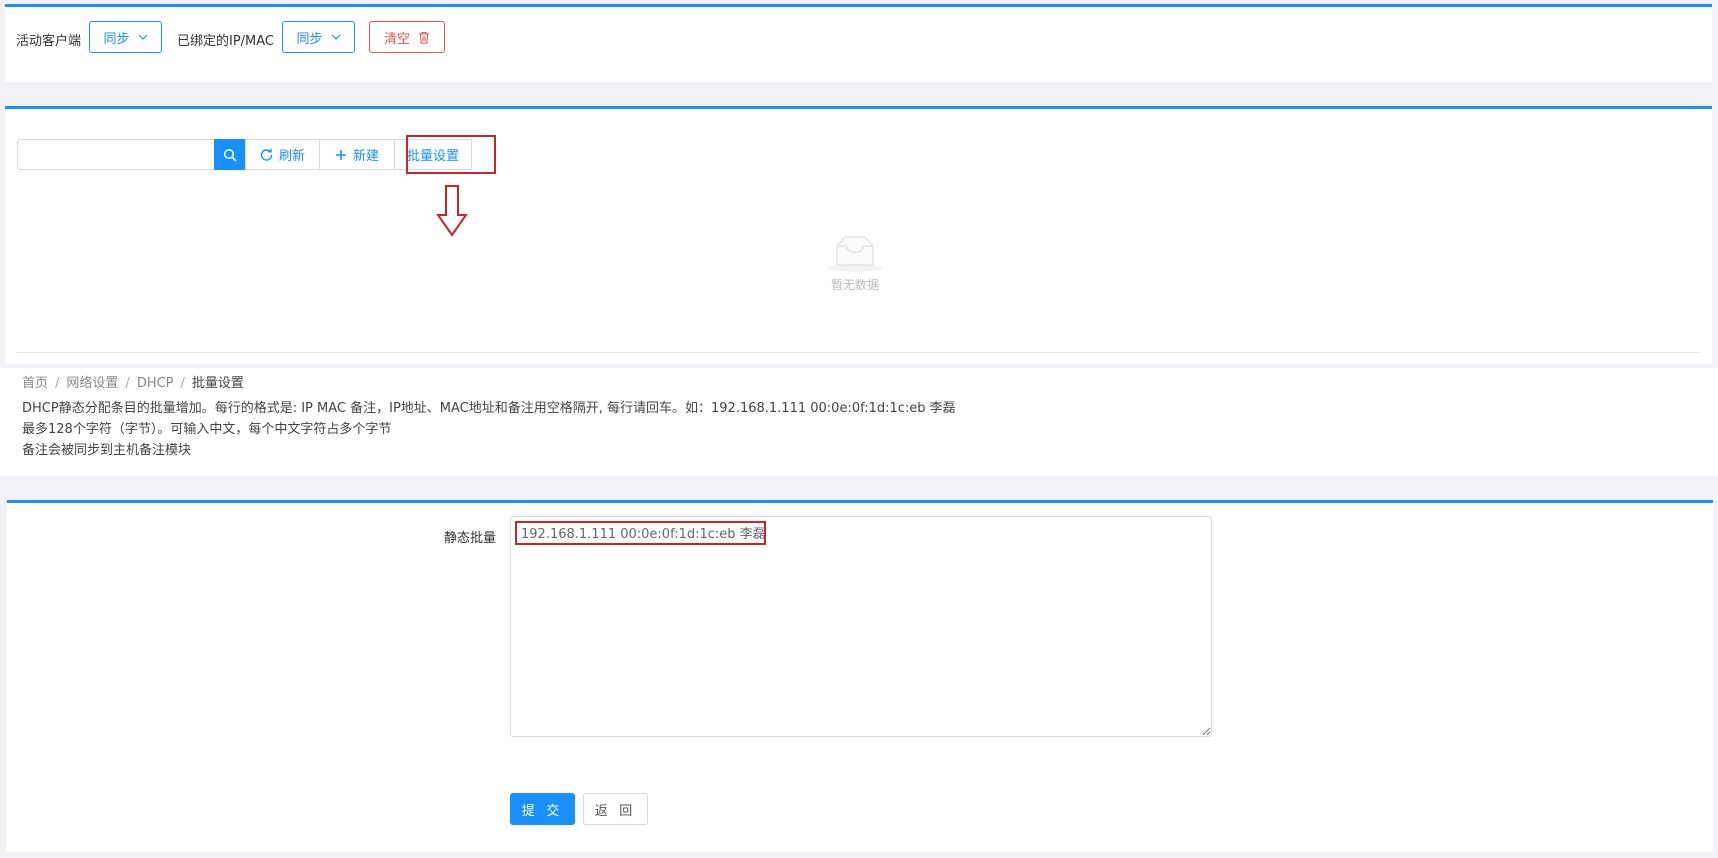 The height and width of the screenshot is (858, 1718). Describe the element at coordinates (858, 43) in the screenshot. I see `sync-panel: 活动客户端 同步 已绑定的IP/MAC 同步 清空` at that location.